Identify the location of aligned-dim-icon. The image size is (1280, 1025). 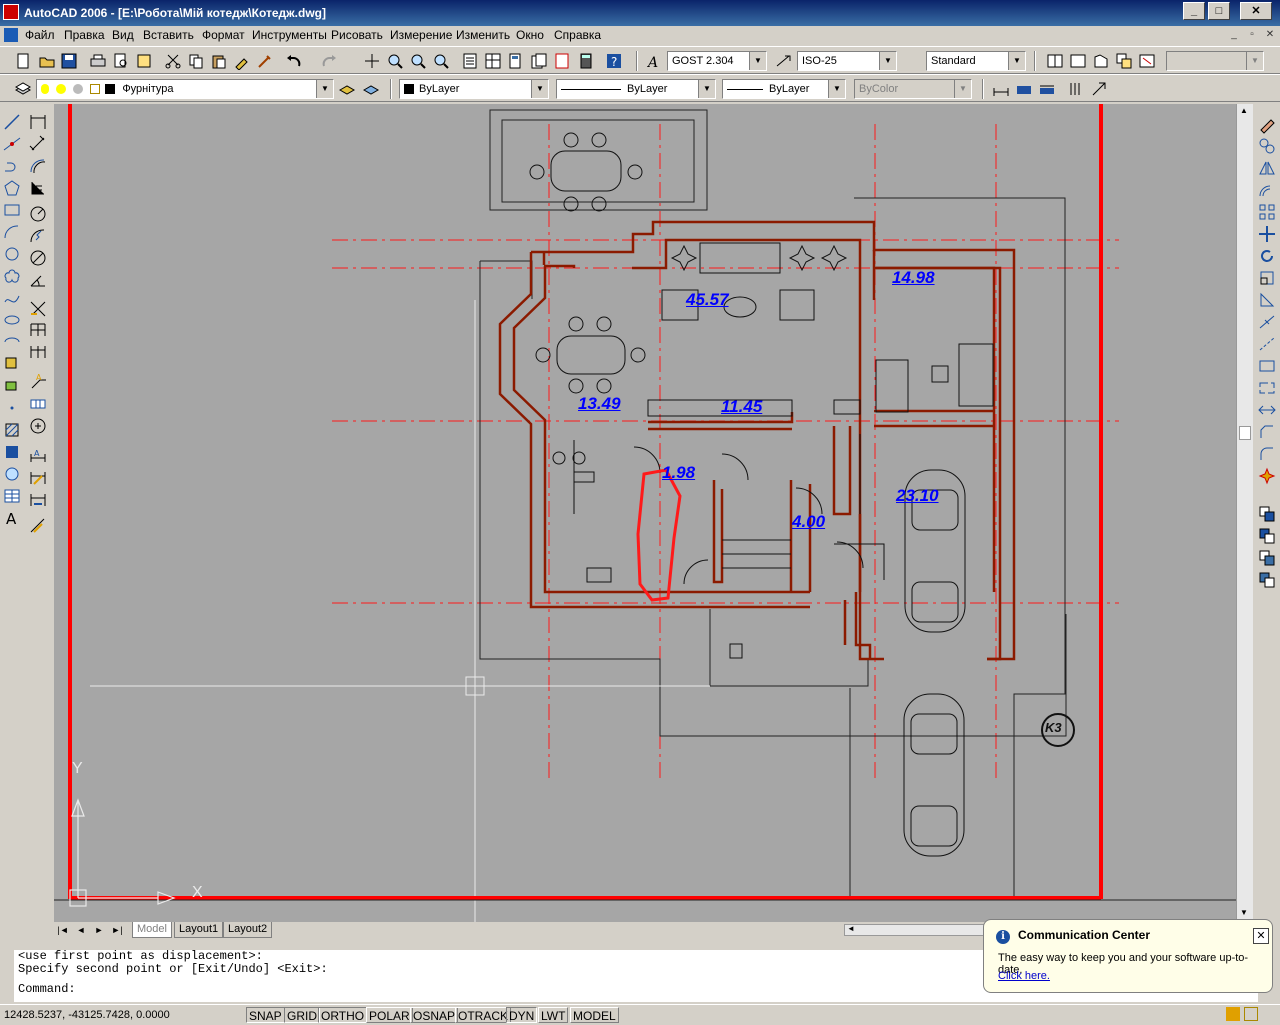
(1024, 89).